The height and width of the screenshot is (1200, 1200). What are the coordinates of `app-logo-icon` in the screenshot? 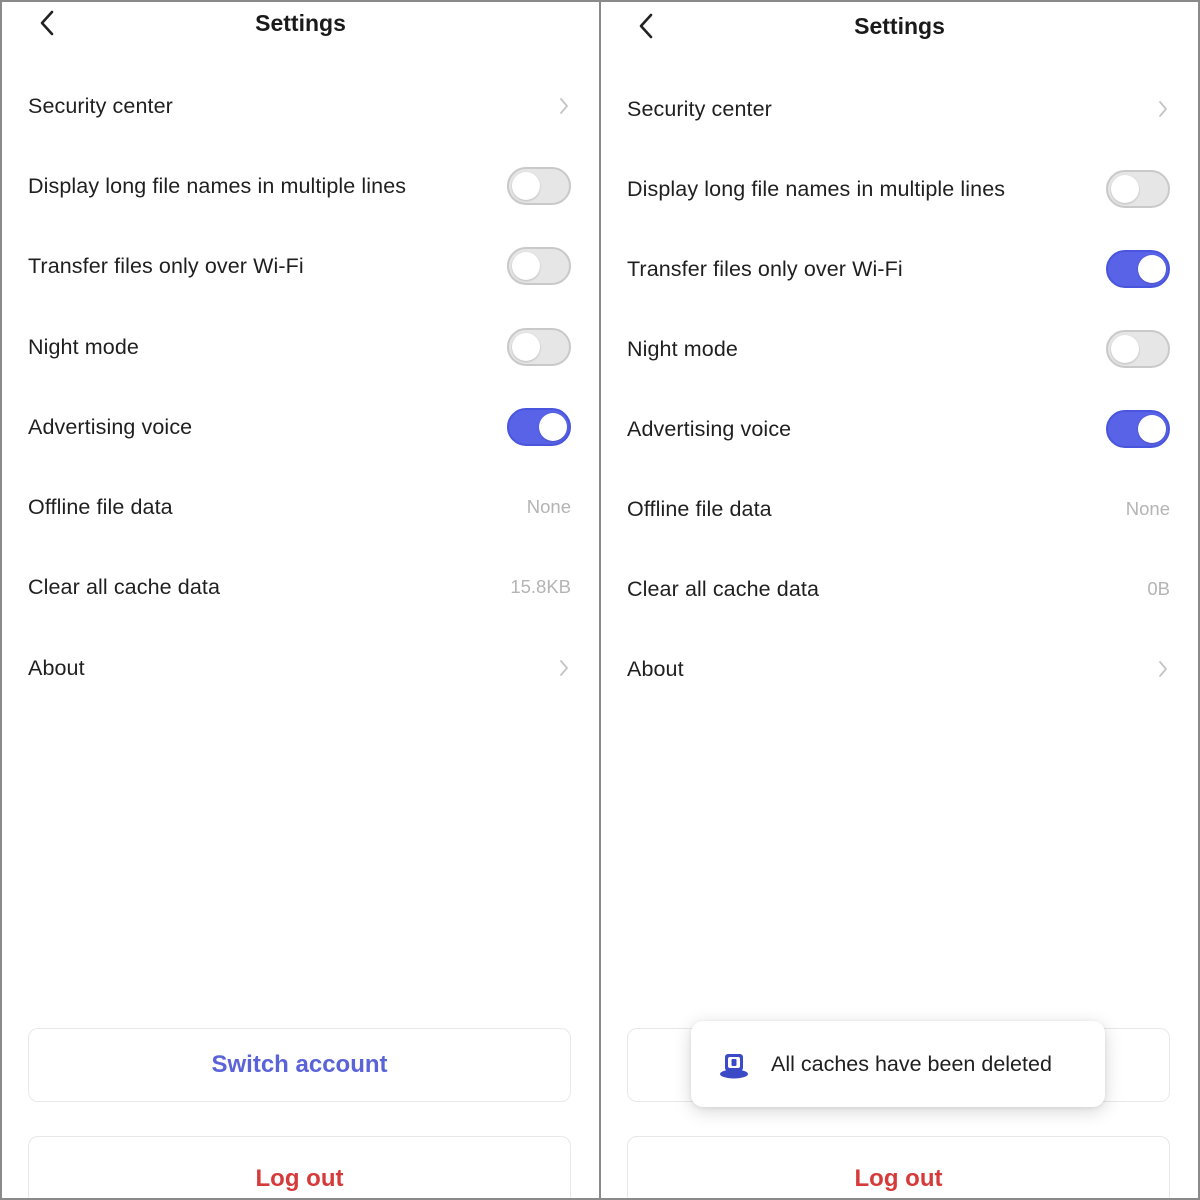 It's located at (734, 1066).